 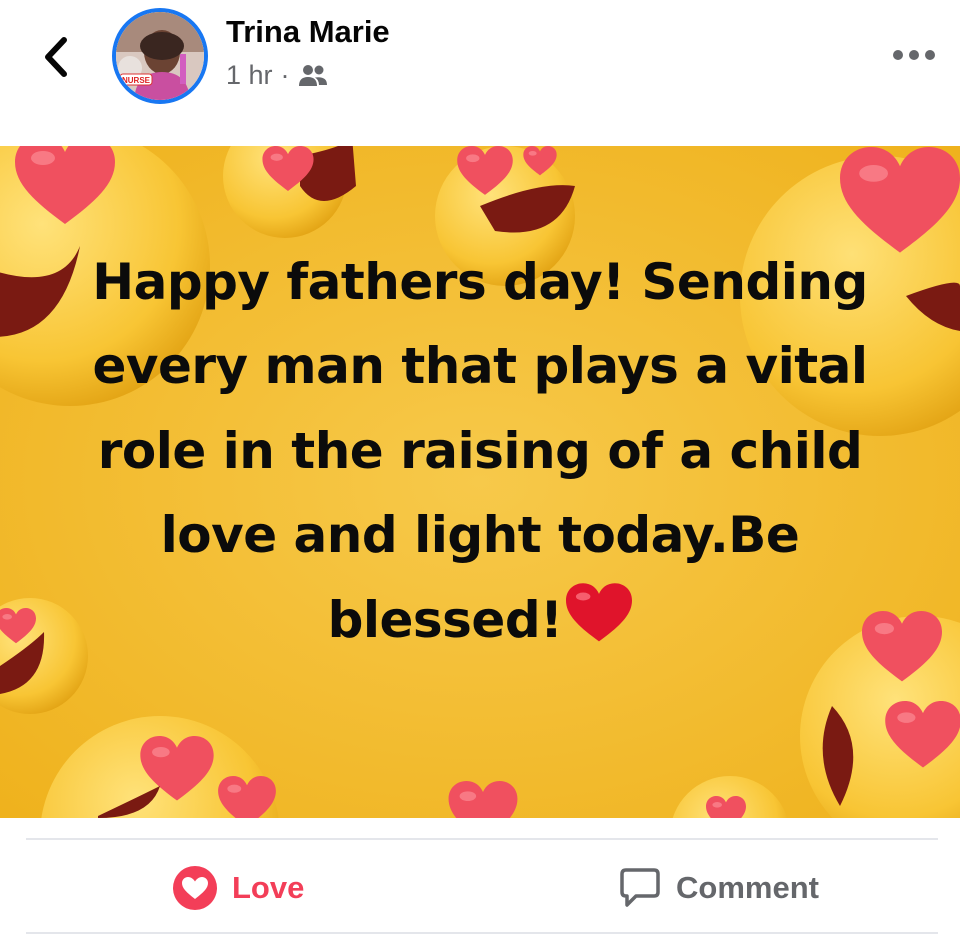 I want to click on more-dots-icon, so click(x=914, y=55).